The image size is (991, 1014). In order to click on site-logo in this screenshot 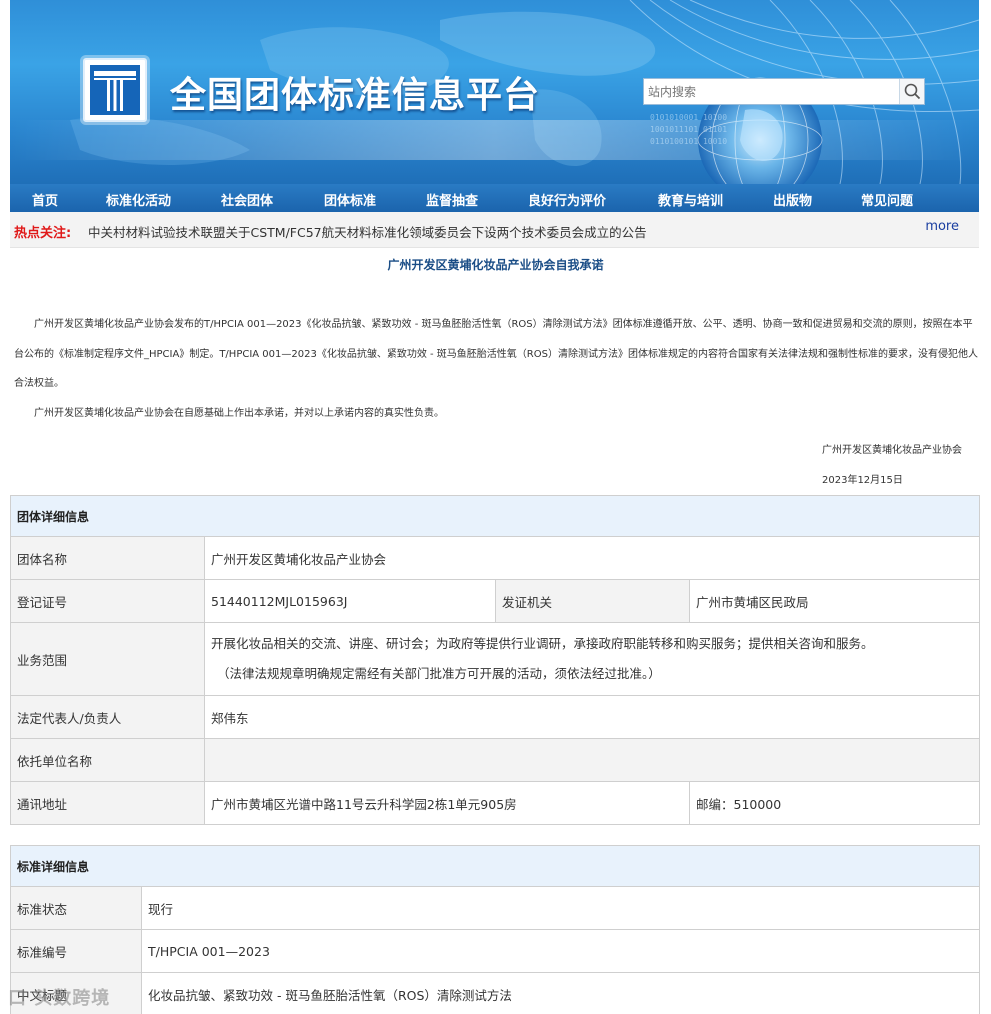, I will do `click(115, 90)`.